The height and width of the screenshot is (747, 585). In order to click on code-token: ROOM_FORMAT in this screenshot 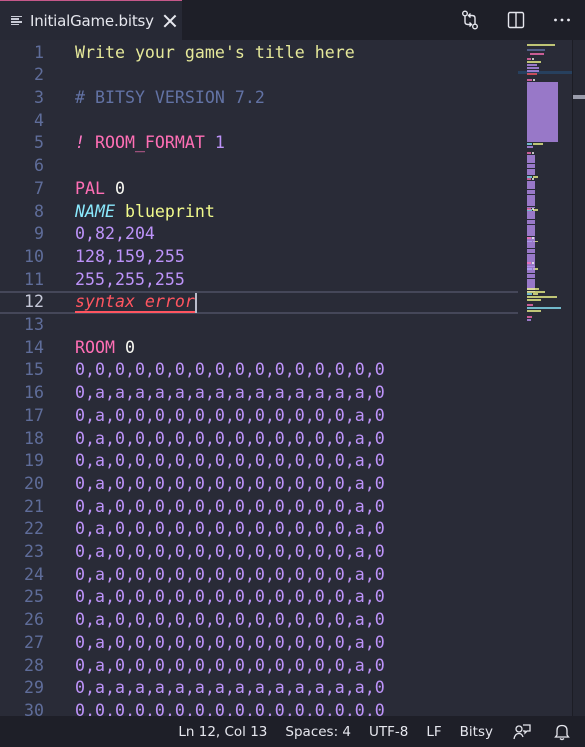, I will do `click(149, 143)`.